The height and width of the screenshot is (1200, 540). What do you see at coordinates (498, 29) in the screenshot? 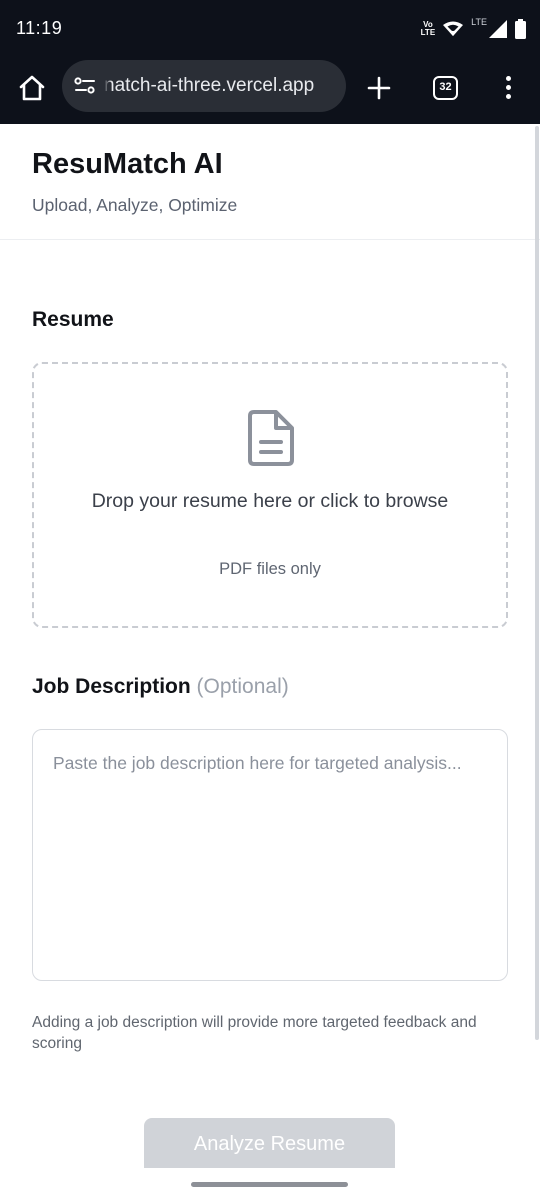
I see `signal-icon` at bounding box center [498, 29].